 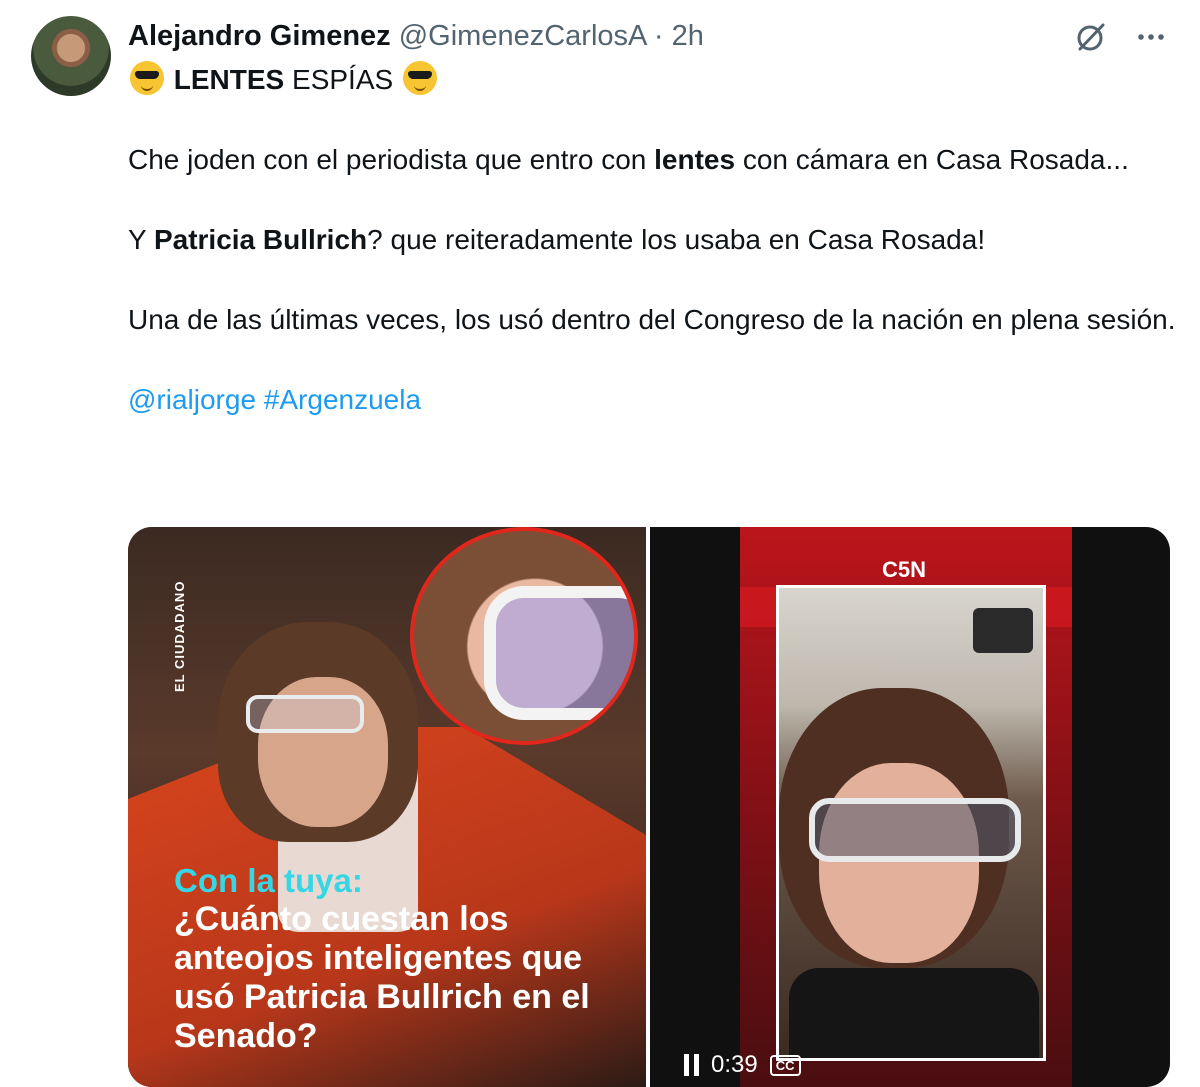 I want to click on tweet-header: Alejandro Gimenez @GimenezCarlosA · 2h, so click(x=416, y=36).